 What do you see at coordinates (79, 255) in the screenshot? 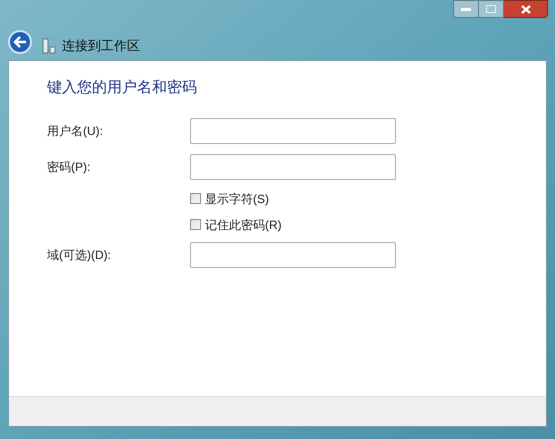
I see `field-label: 域(可选)(D):` at bounding box center [79, 255].